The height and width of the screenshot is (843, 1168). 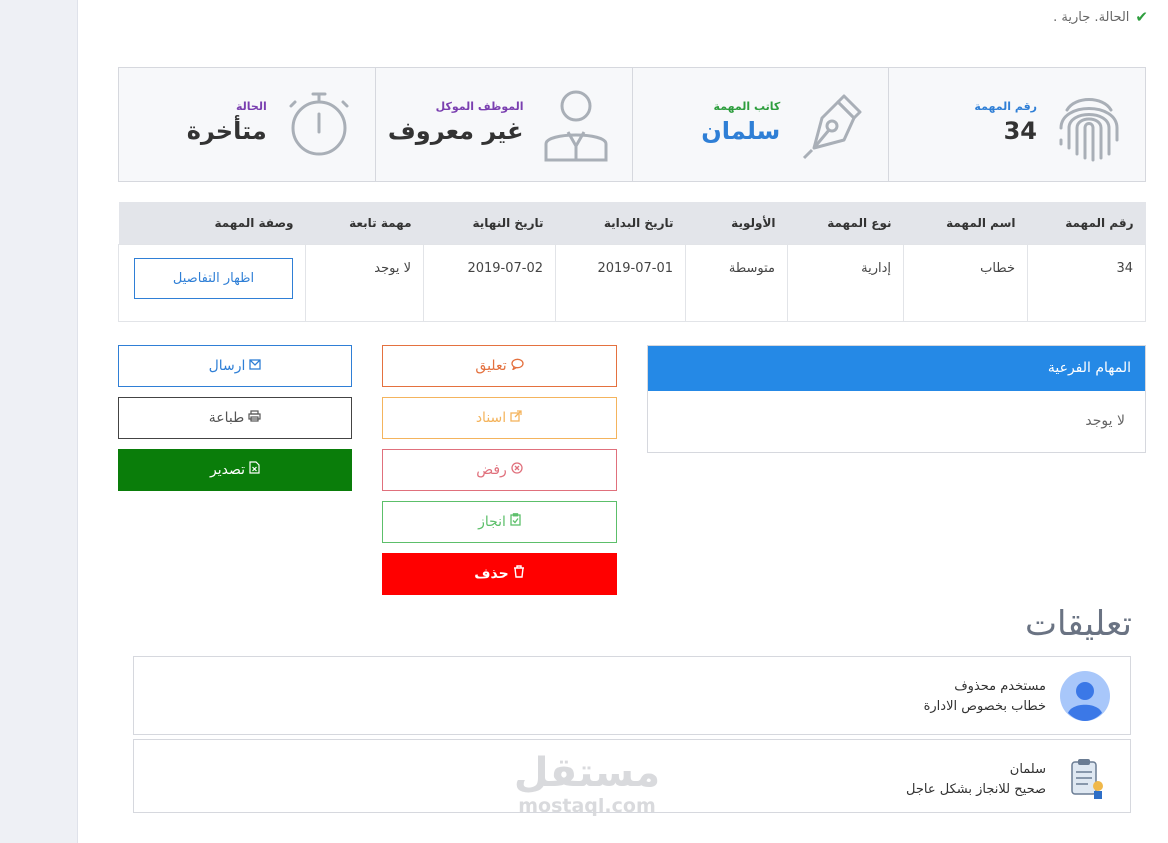 I want to click on print-button: طباعة, so click(x=235, y=418).